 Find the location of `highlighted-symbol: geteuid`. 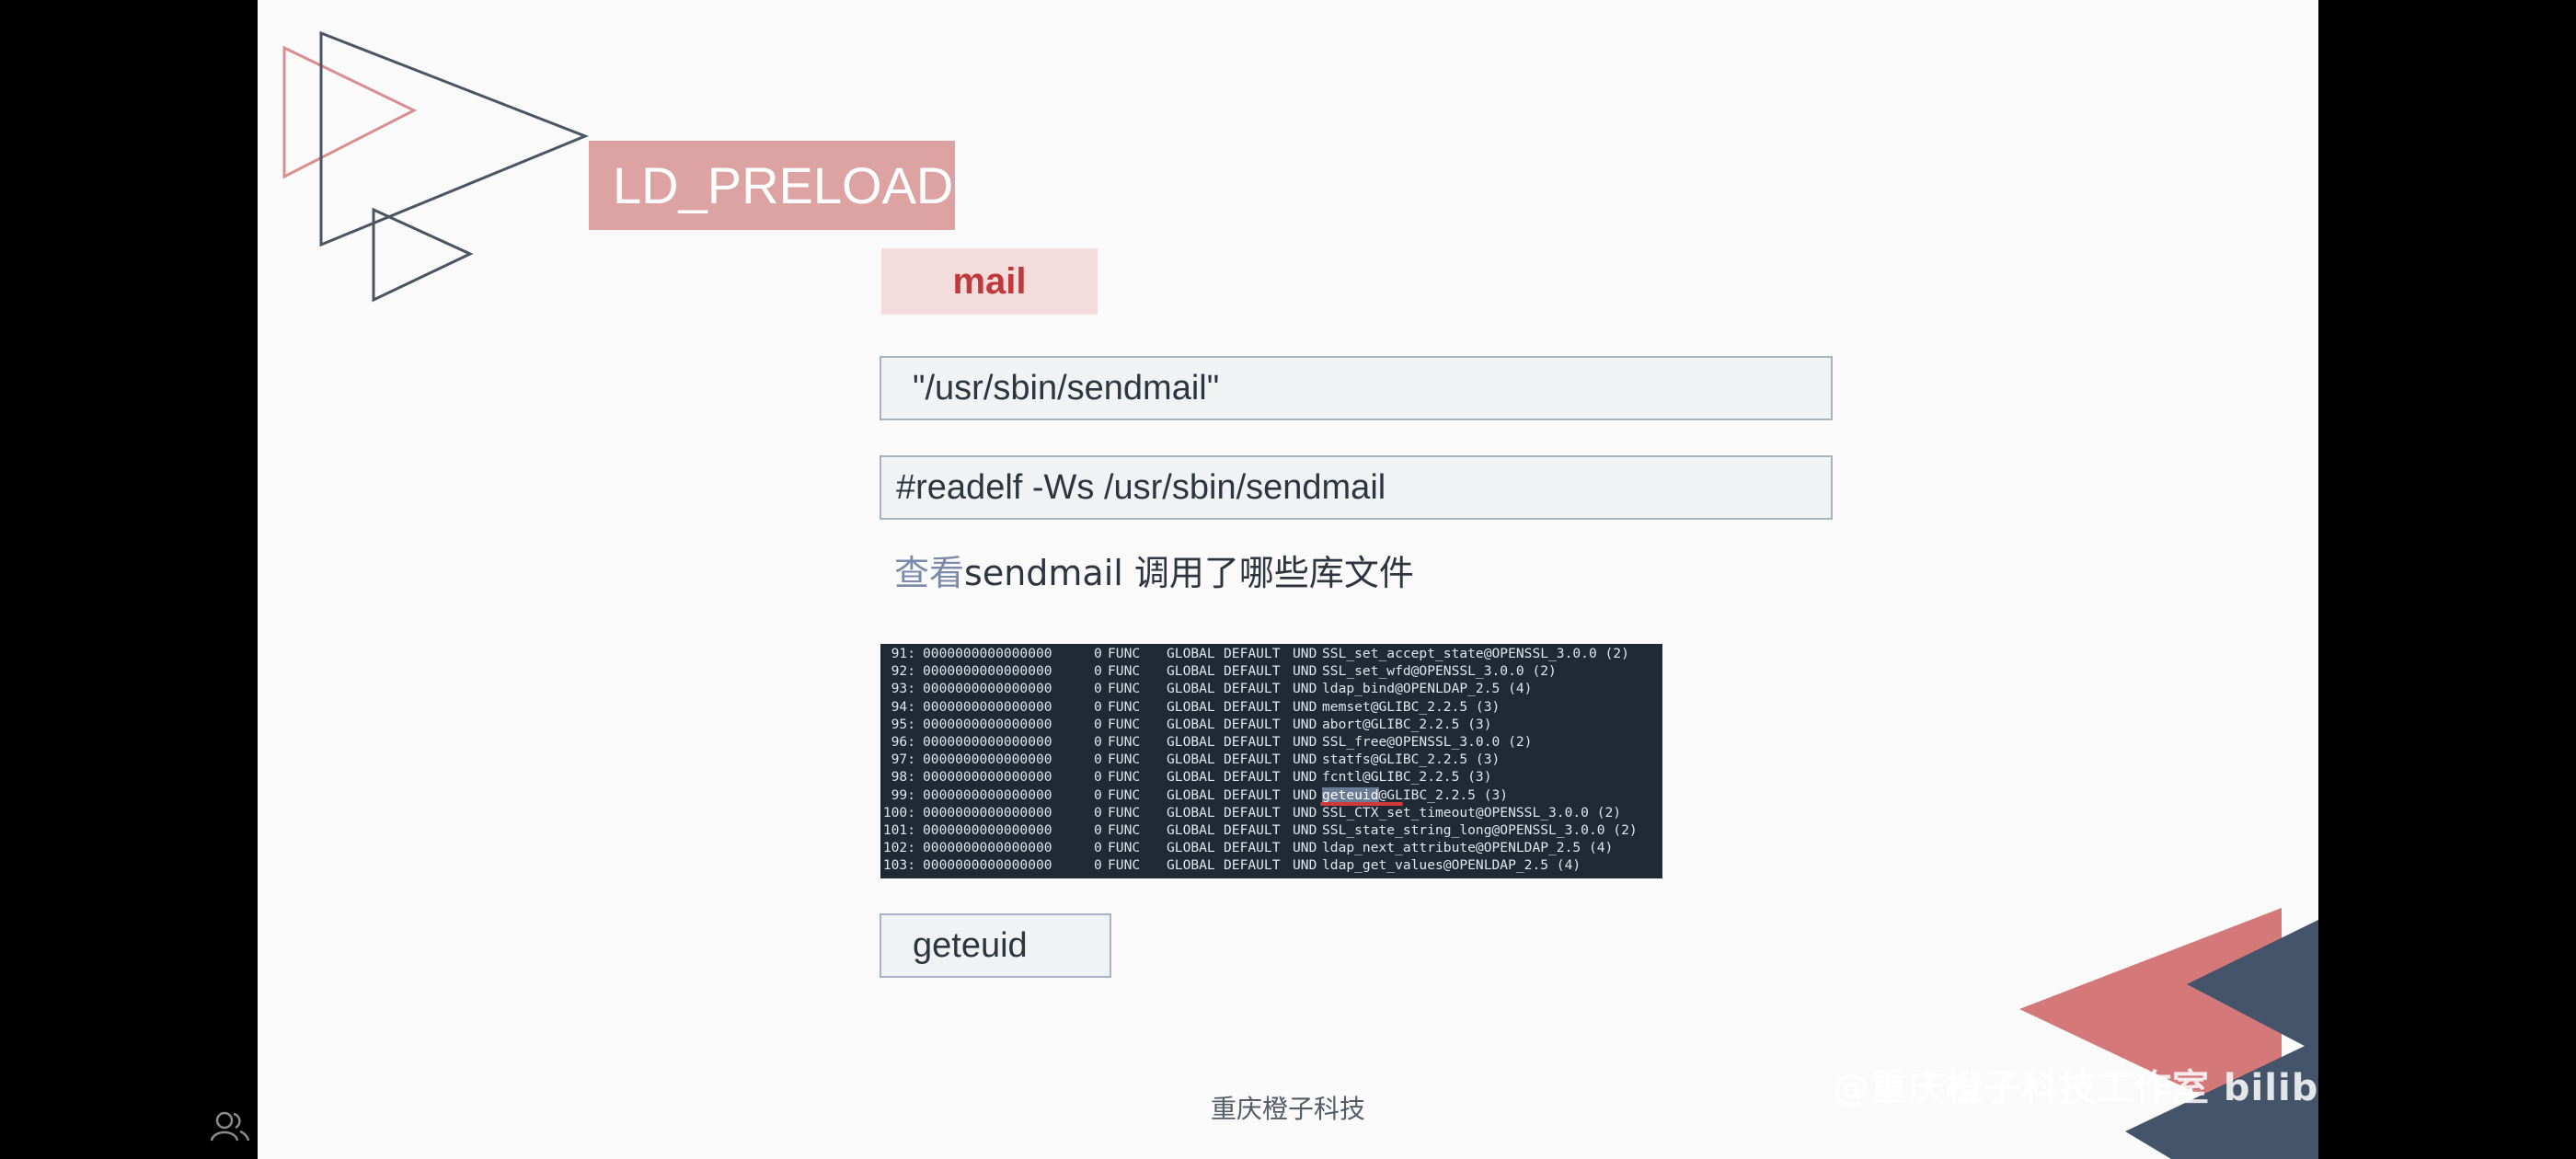

highlighted-symbol: geteuid is located at coordinates (1350, 794).